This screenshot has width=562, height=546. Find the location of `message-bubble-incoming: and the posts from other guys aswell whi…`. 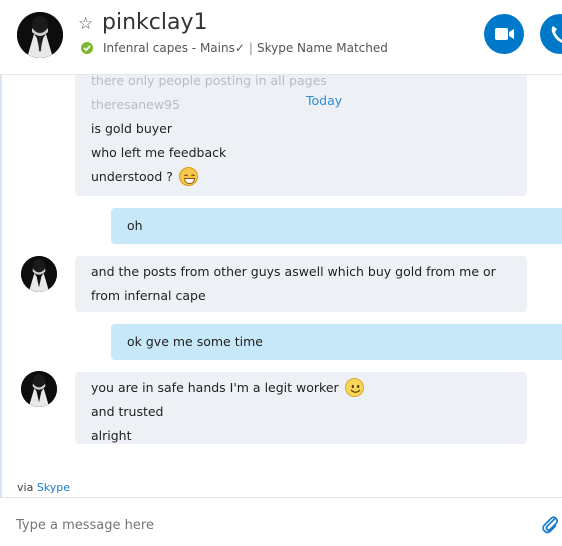

message-bubble-incoming: and the posts from other guys aswell whi… is located at coordinates (301, 284).